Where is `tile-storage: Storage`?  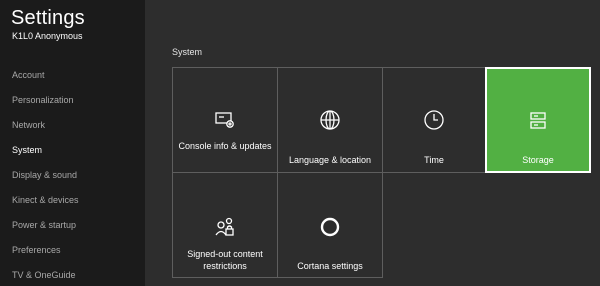
tile-storage: Storage is located at coordinates (538, 120).